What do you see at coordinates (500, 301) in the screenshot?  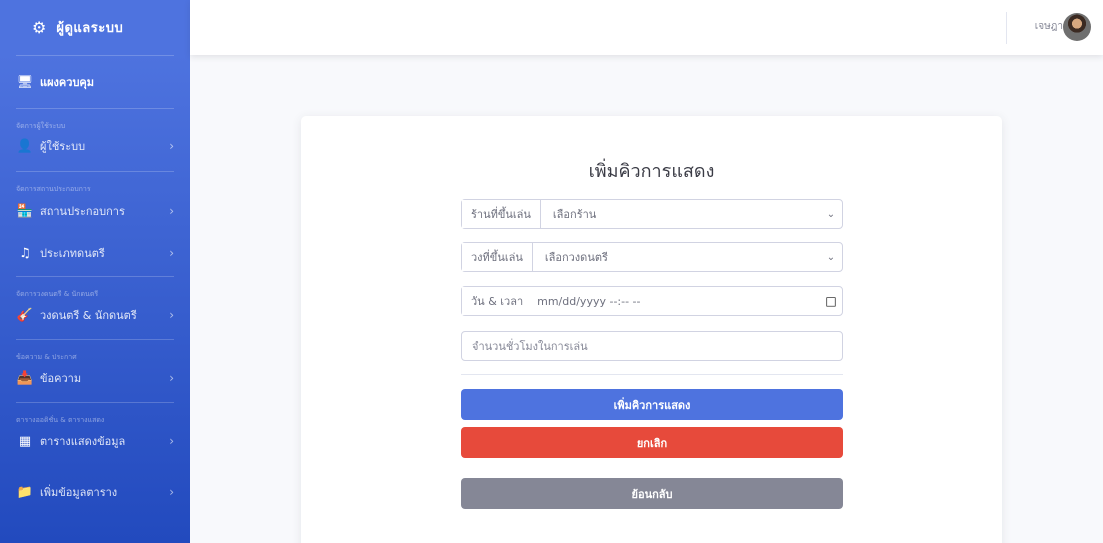 I see `datetime-label: วัน & เวลา` at bounding box center [500, 301].